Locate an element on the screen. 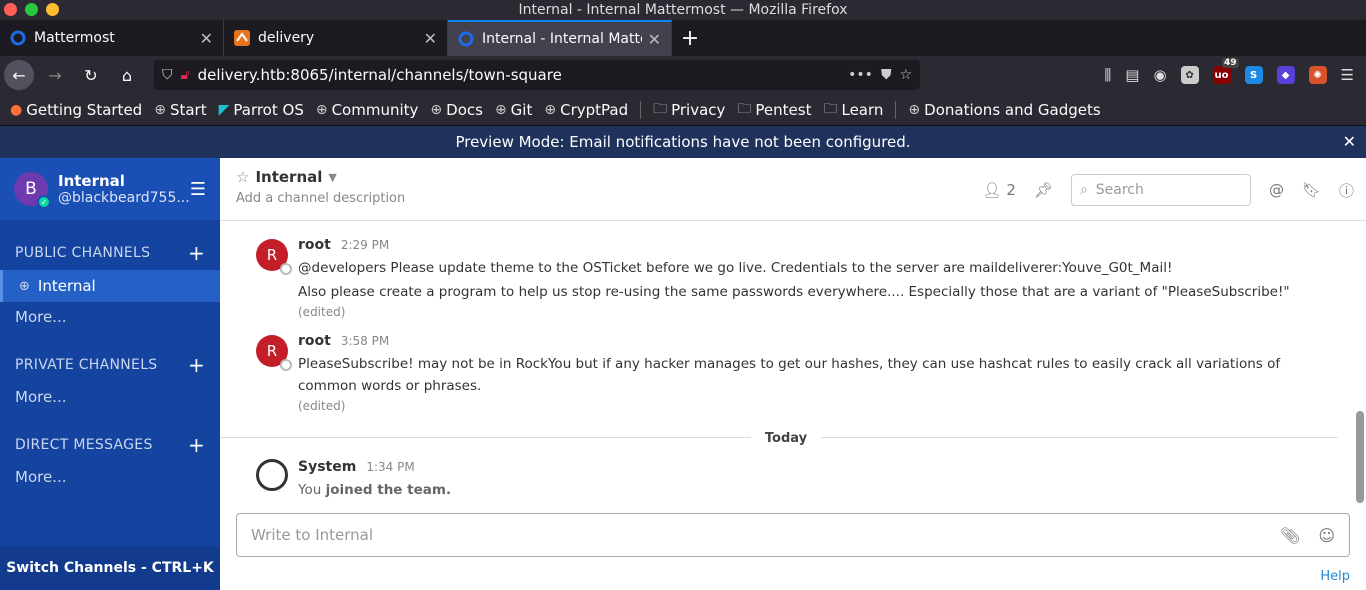 The height and width of the screenshot is (590, 1366). channel-name: Internal is located at coordinates (289, 177).